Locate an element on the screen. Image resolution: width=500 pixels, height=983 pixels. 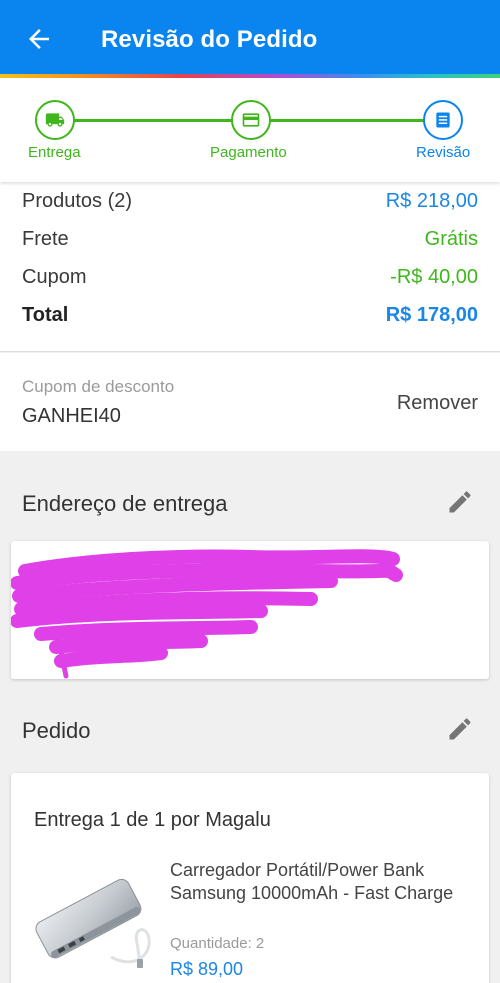
coupon-row-label: Cupom is located at coordinates (54, 277).